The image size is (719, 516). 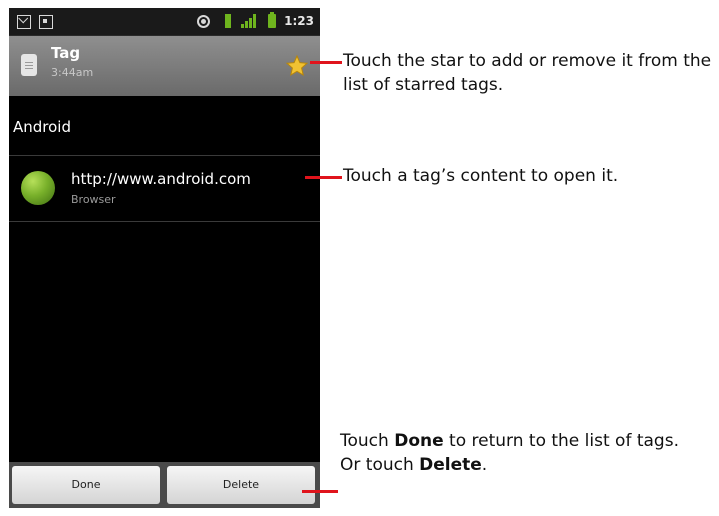 I want to click on bottom-button-bar: Done Delete, so click(x=164, y=485).